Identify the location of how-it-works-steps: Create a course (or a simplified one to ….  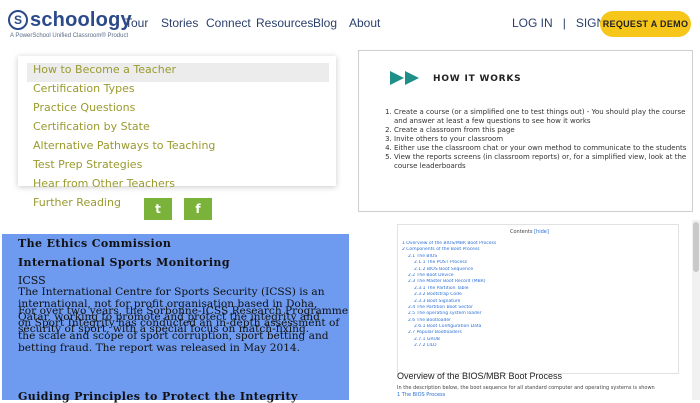
(538, 139).